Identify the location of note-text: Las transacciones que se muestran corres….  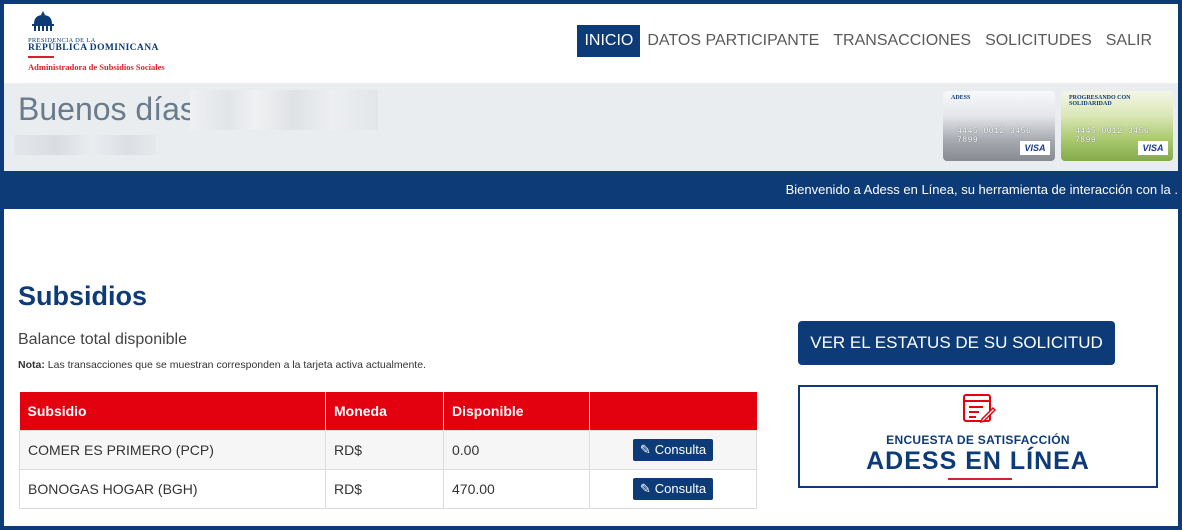
(235, 365).